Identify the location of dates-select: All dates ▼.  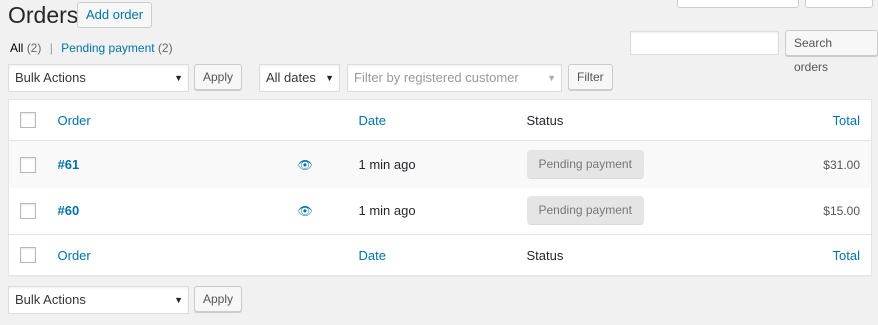
(299, 78).